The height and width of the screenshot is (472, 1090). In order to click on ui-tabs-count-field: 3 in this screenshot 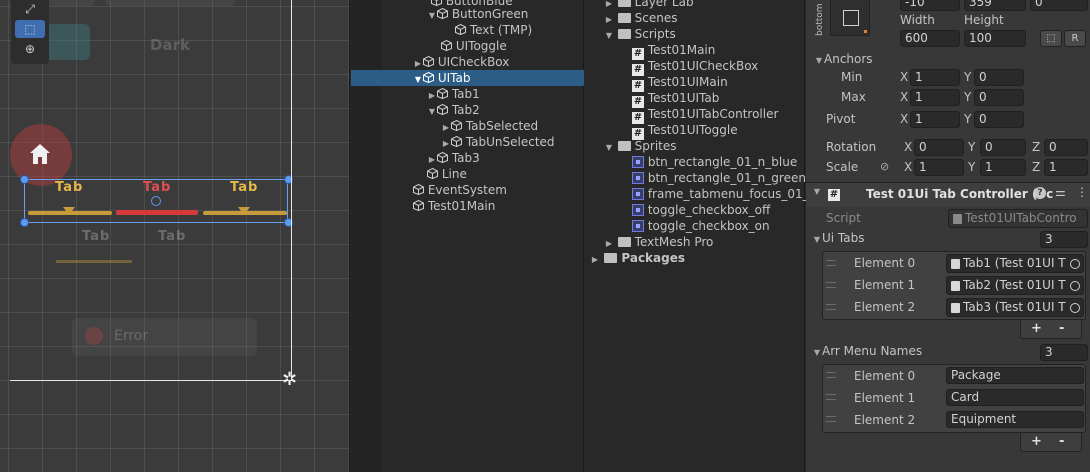, I will do `click(1064, 239)`.